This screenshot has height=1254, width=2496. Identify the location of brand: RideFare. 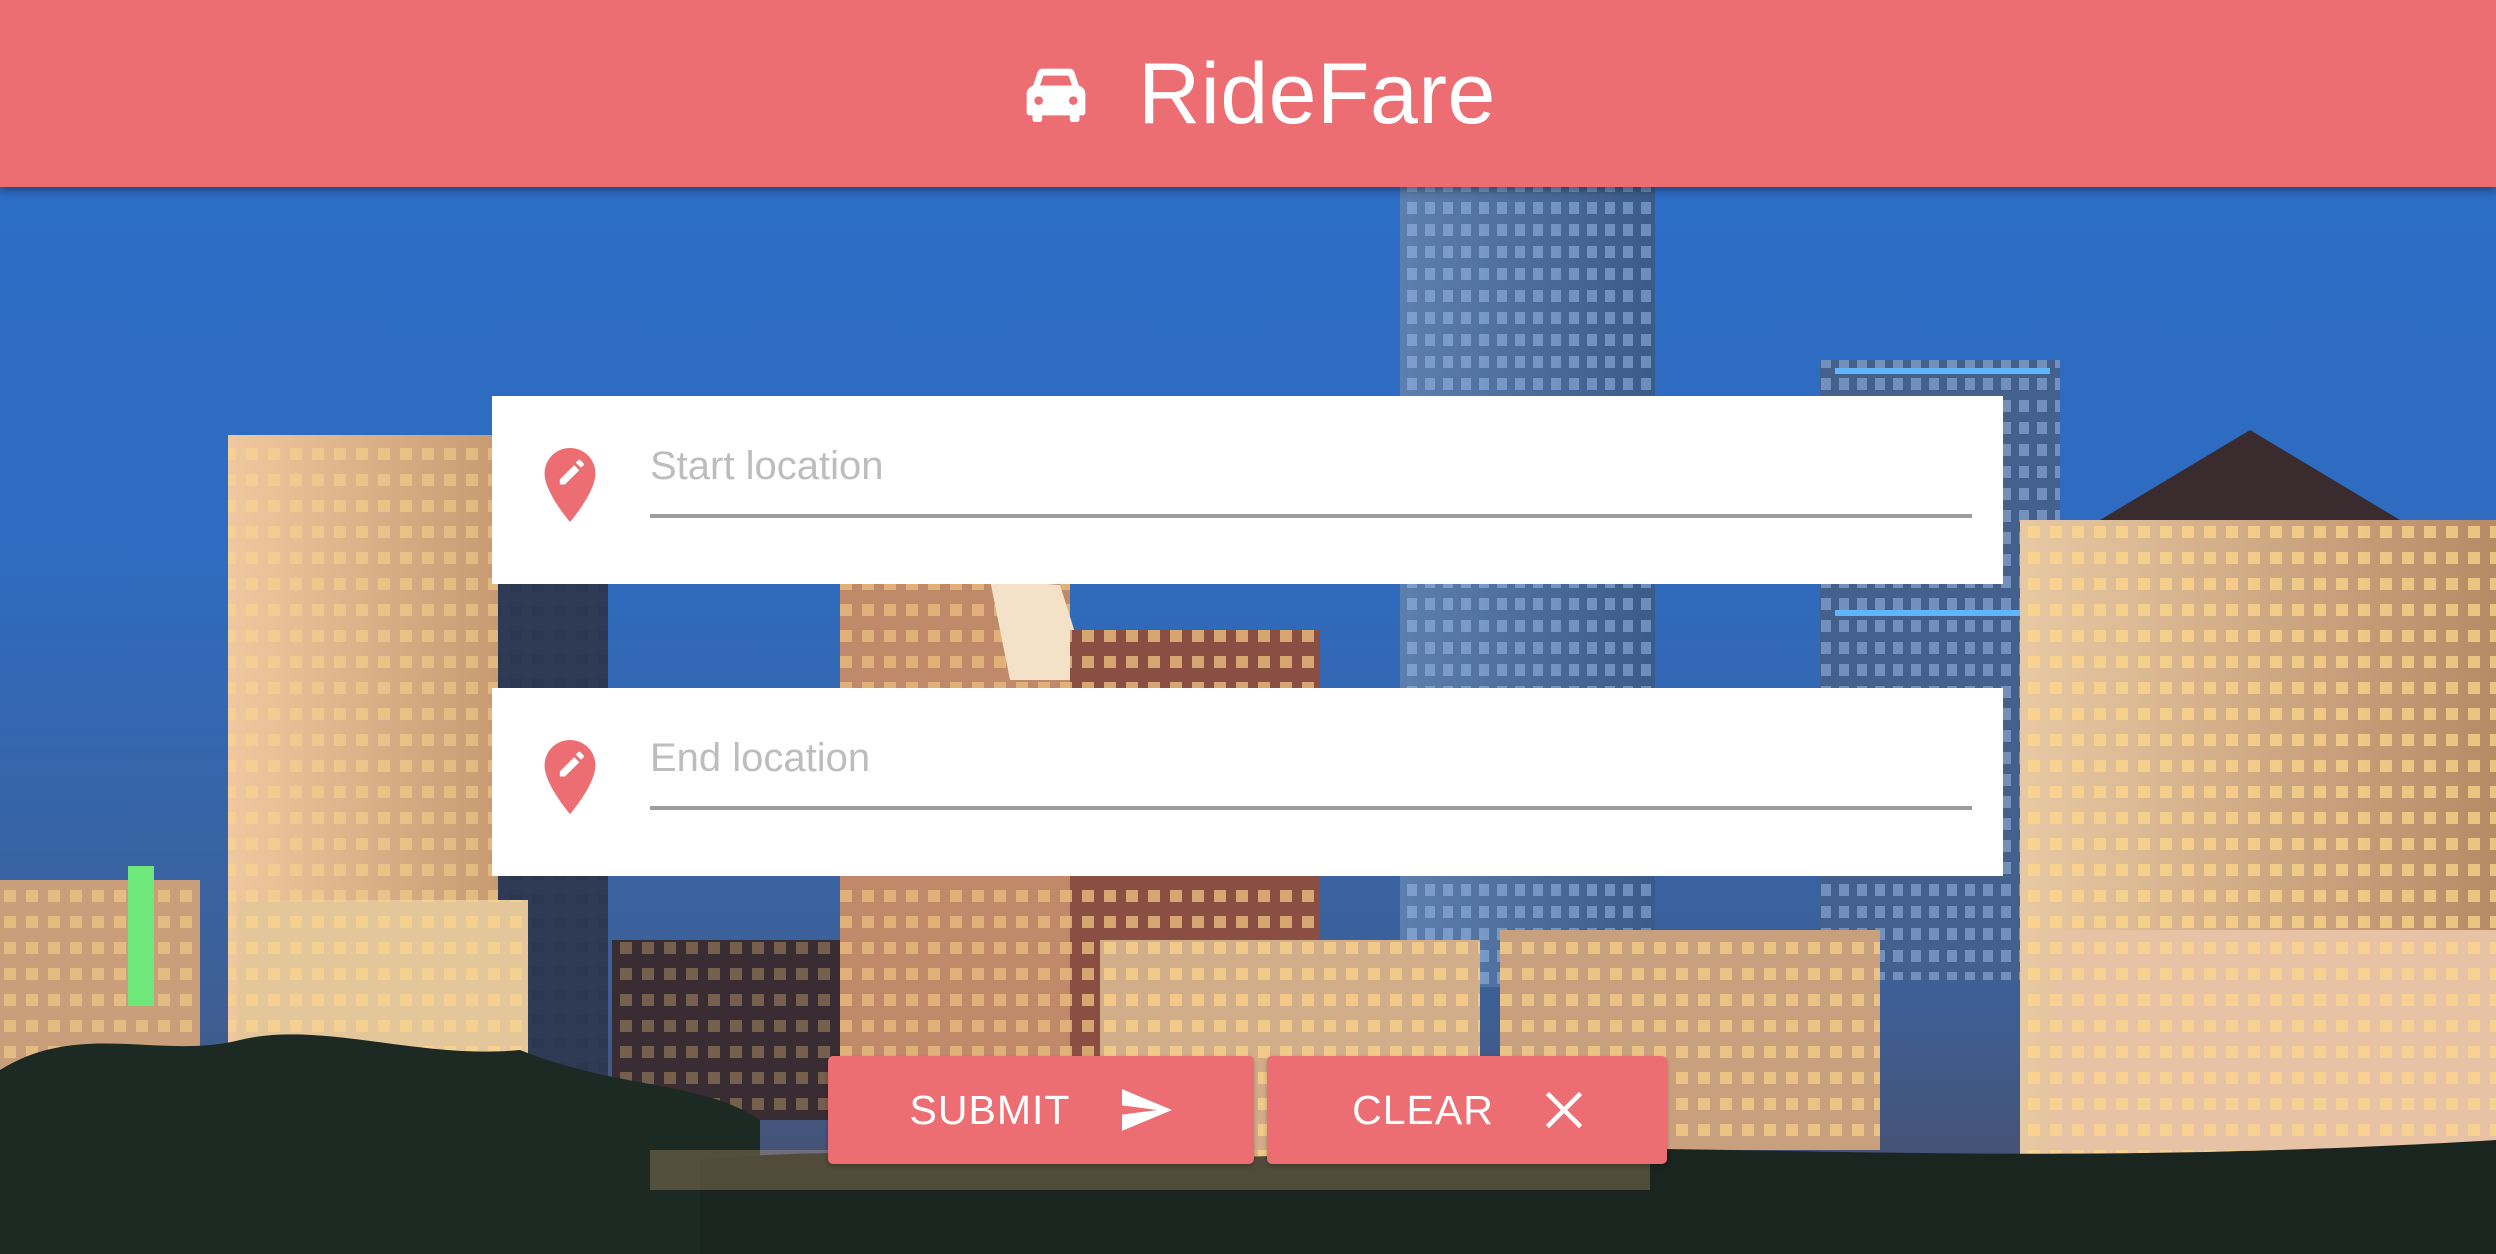
(1260, 94).